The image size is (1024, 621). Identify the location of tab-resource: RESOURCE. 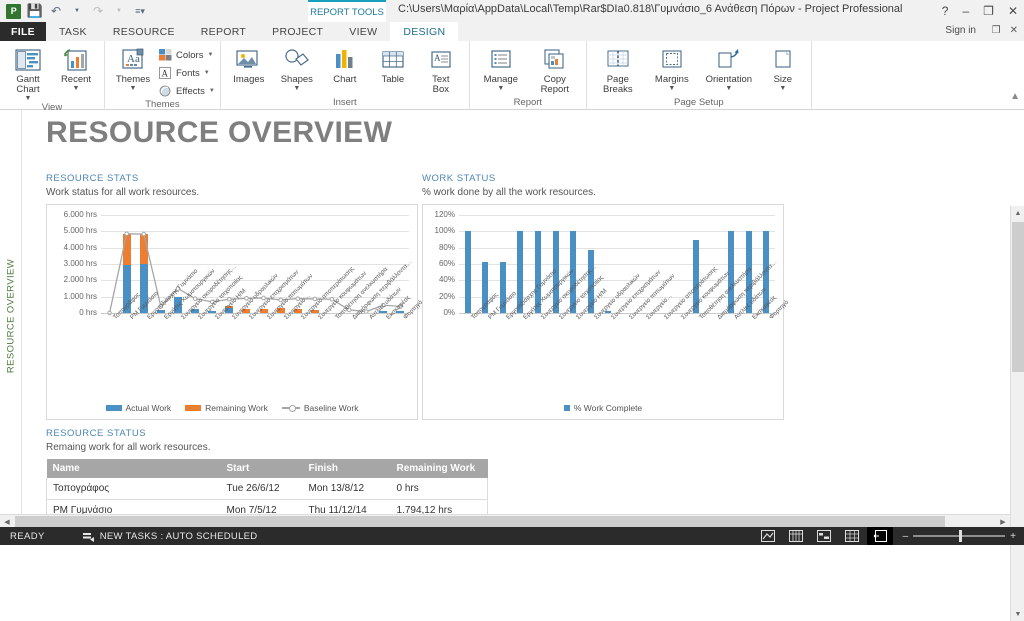
(144, 31).